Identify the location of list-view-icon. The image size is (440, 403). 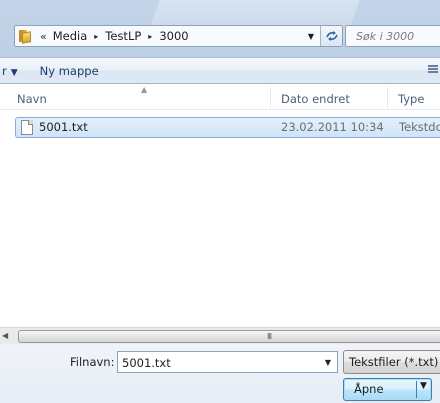
(433, 70).